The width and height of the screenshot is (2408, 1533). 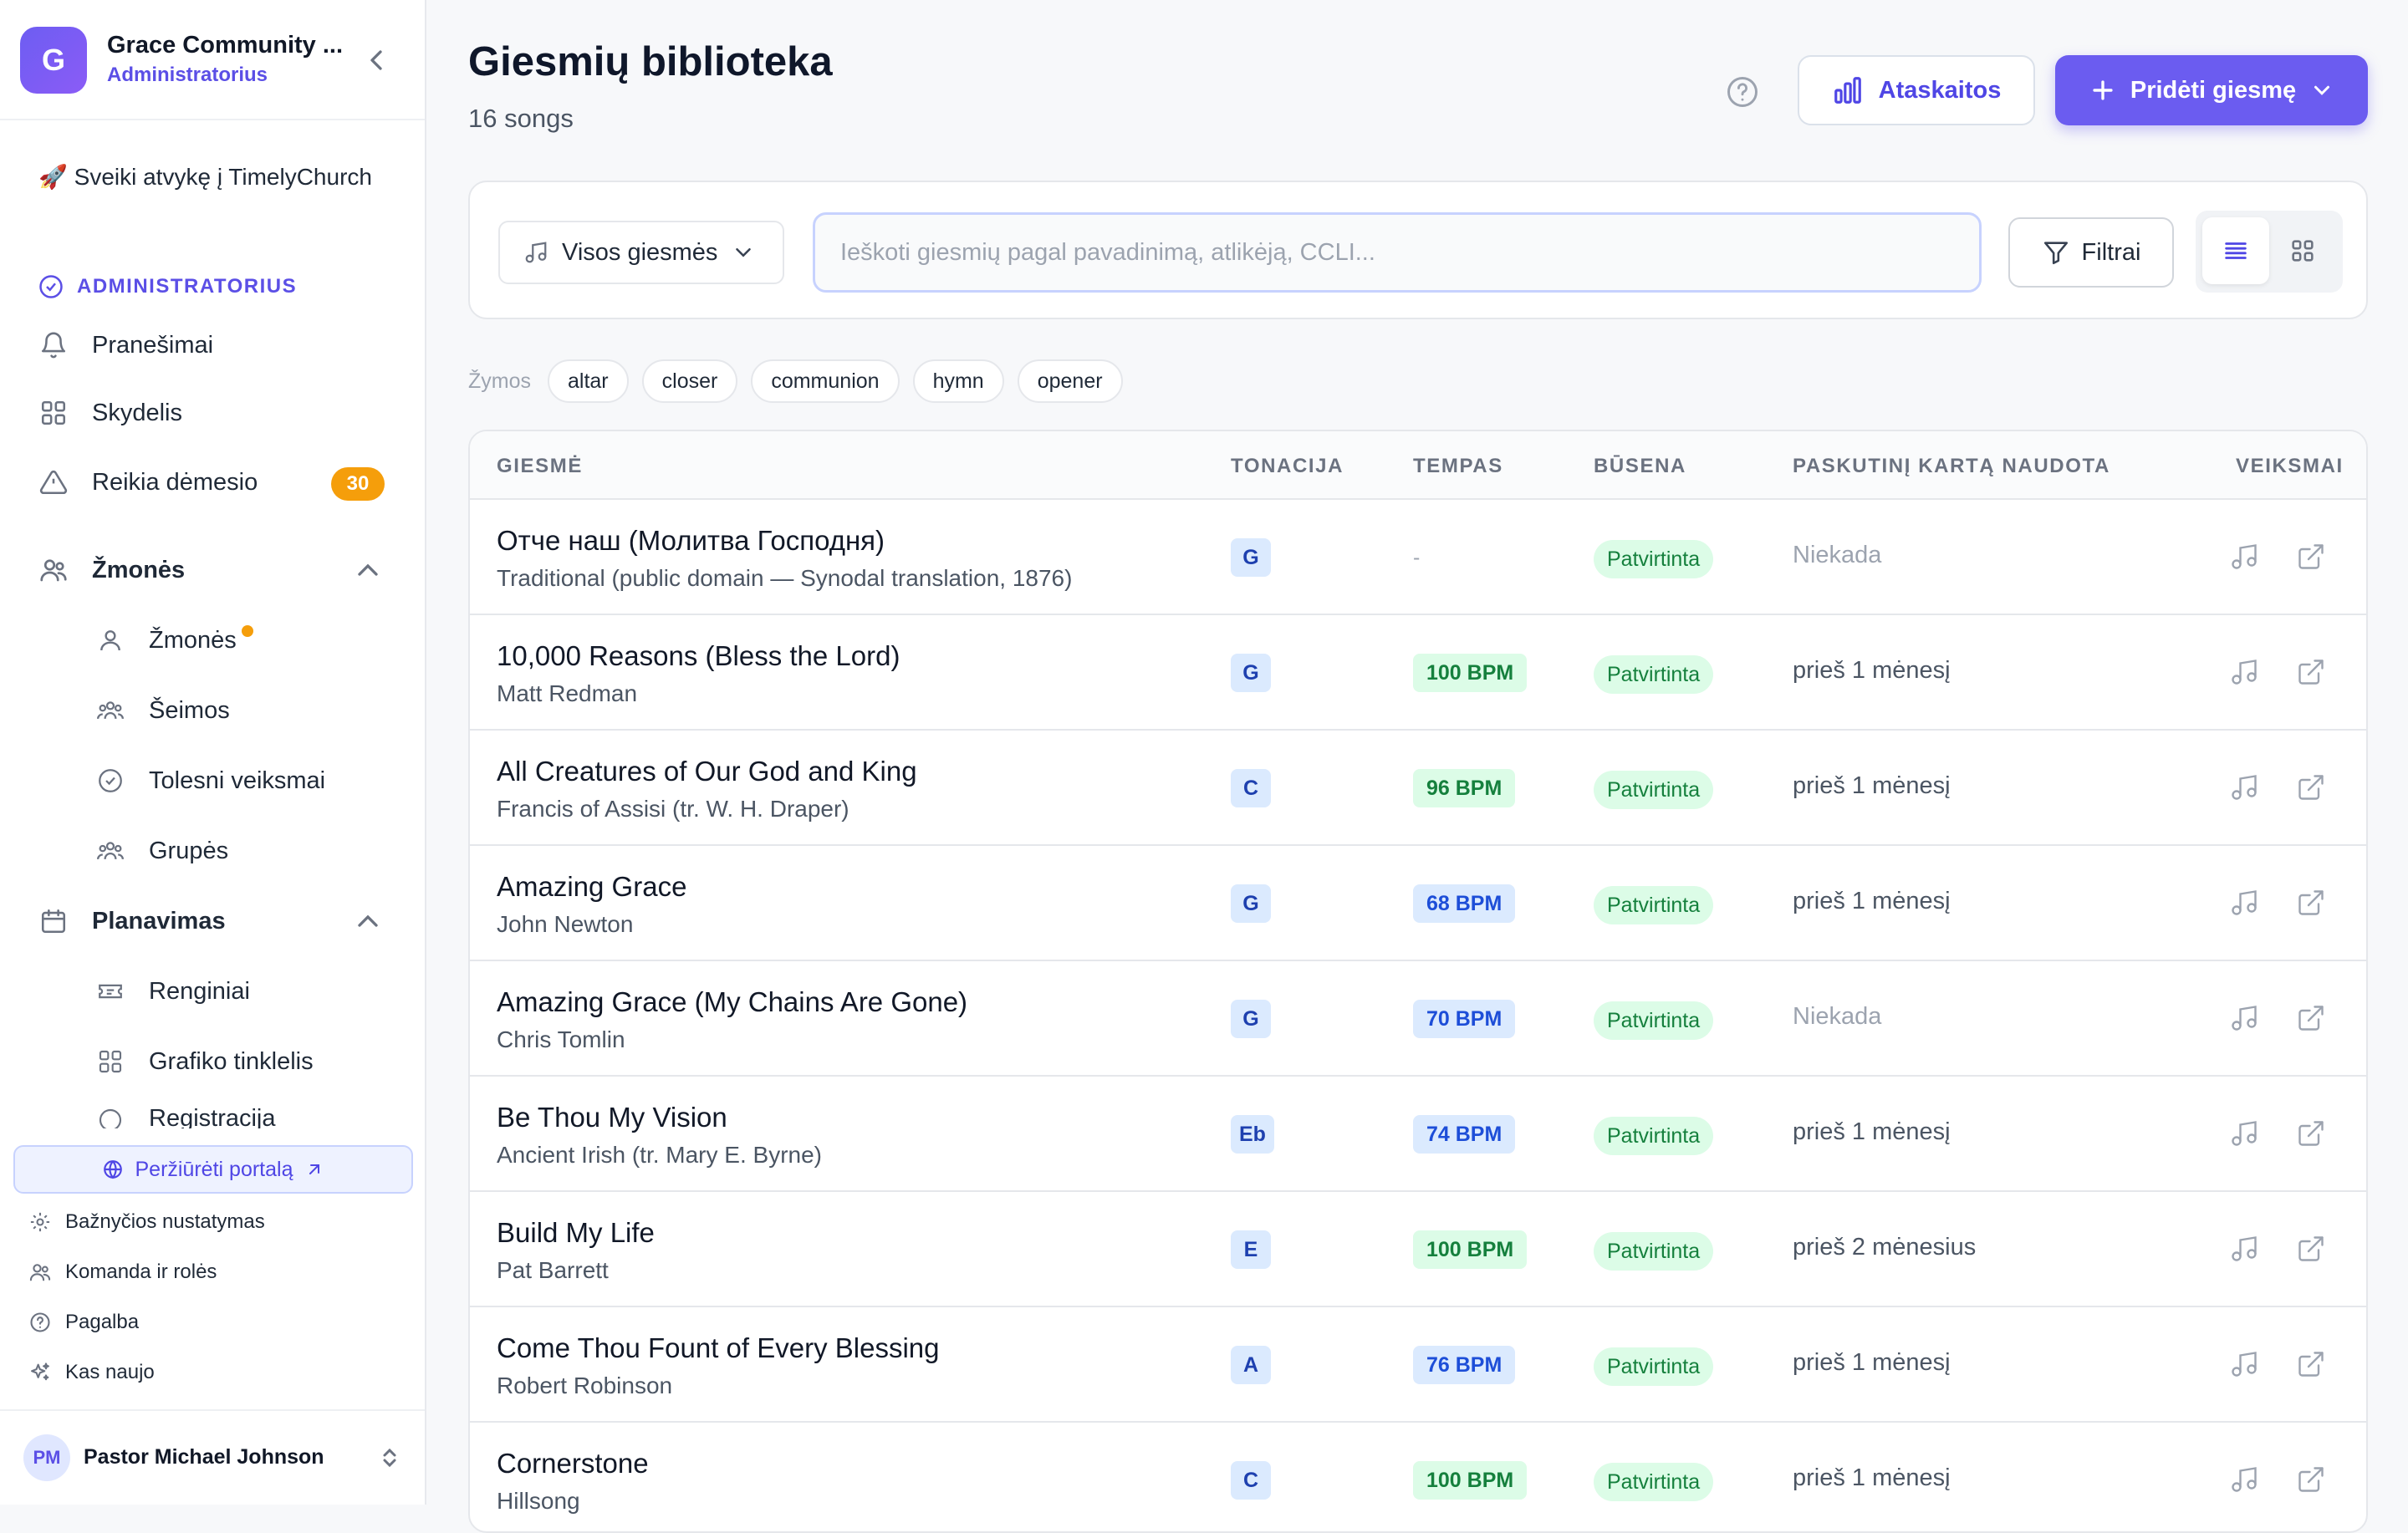 I want to click on team-roles-label: Komanda ir rolės, so click(x=141, y=1272).